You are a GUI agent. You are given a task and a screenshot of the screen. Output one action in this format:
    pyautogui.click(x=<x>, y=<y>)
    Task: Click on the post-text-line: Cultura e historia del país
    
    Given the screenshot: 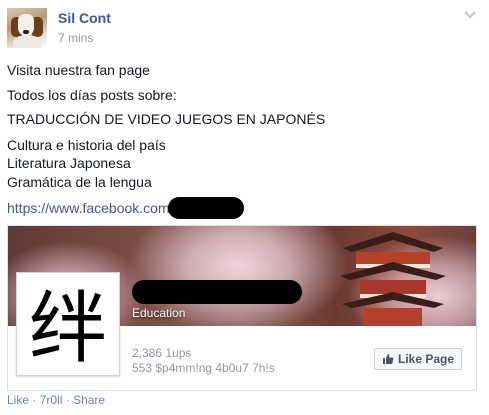 What is the action you would take?
    pyautogui.click(x=86, y=145)
    